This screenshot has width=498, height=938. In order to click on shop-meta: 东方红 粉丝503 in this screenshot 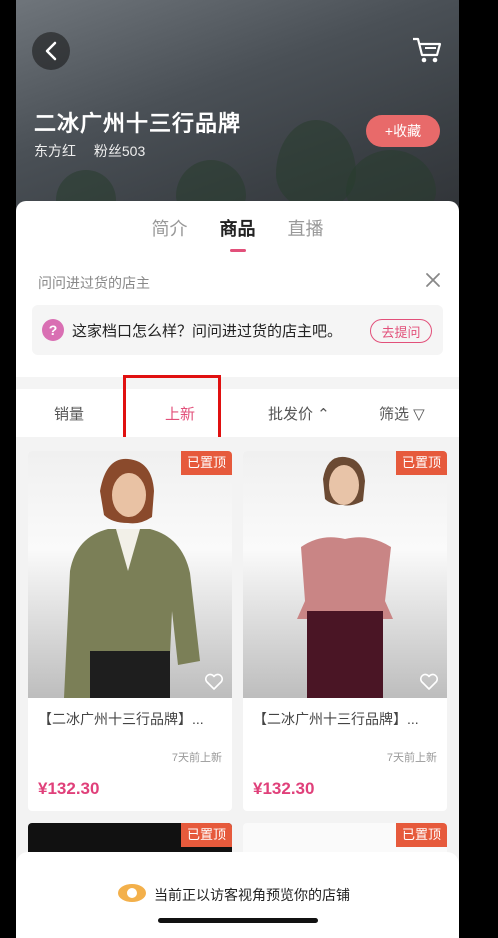, I will do `click(96, 151)`.